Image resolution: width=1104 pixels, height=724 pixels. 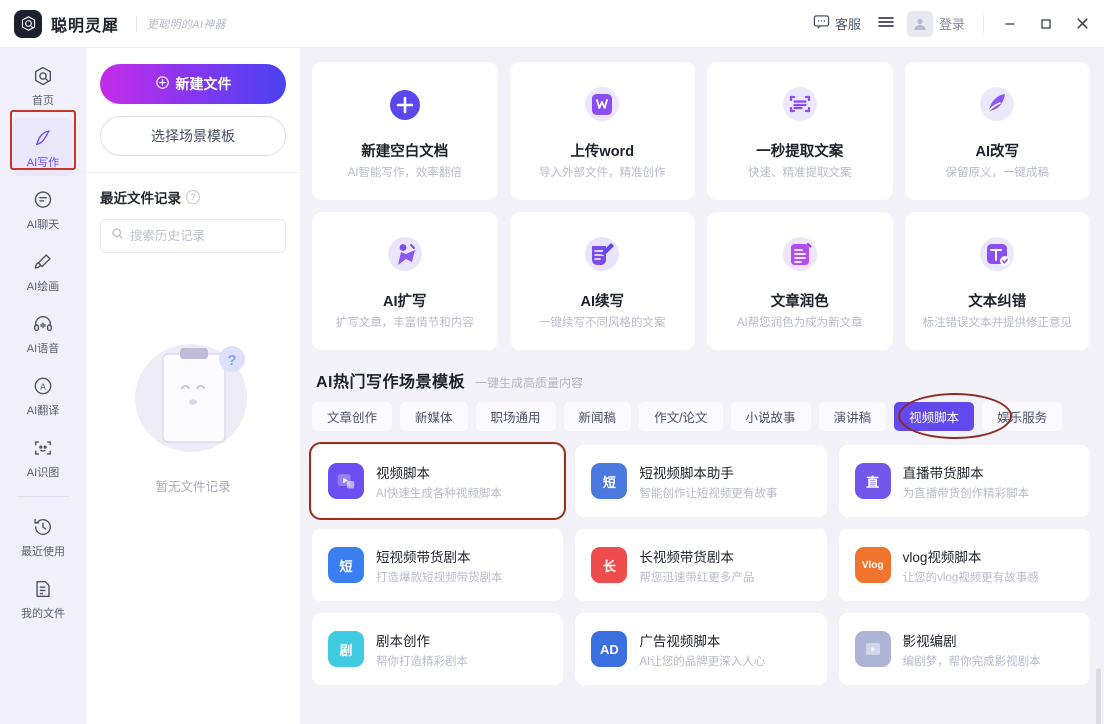 I want to click on search-icon, so click(x=117, y=236).